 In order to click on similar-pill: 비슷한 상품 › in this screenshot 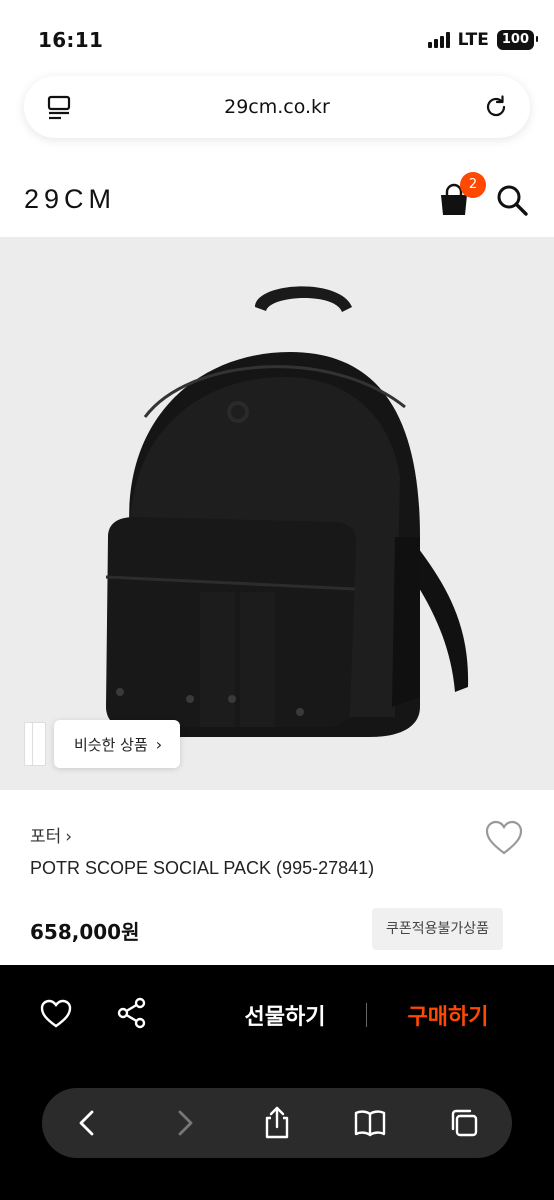, I will do `click(117, 744)`.